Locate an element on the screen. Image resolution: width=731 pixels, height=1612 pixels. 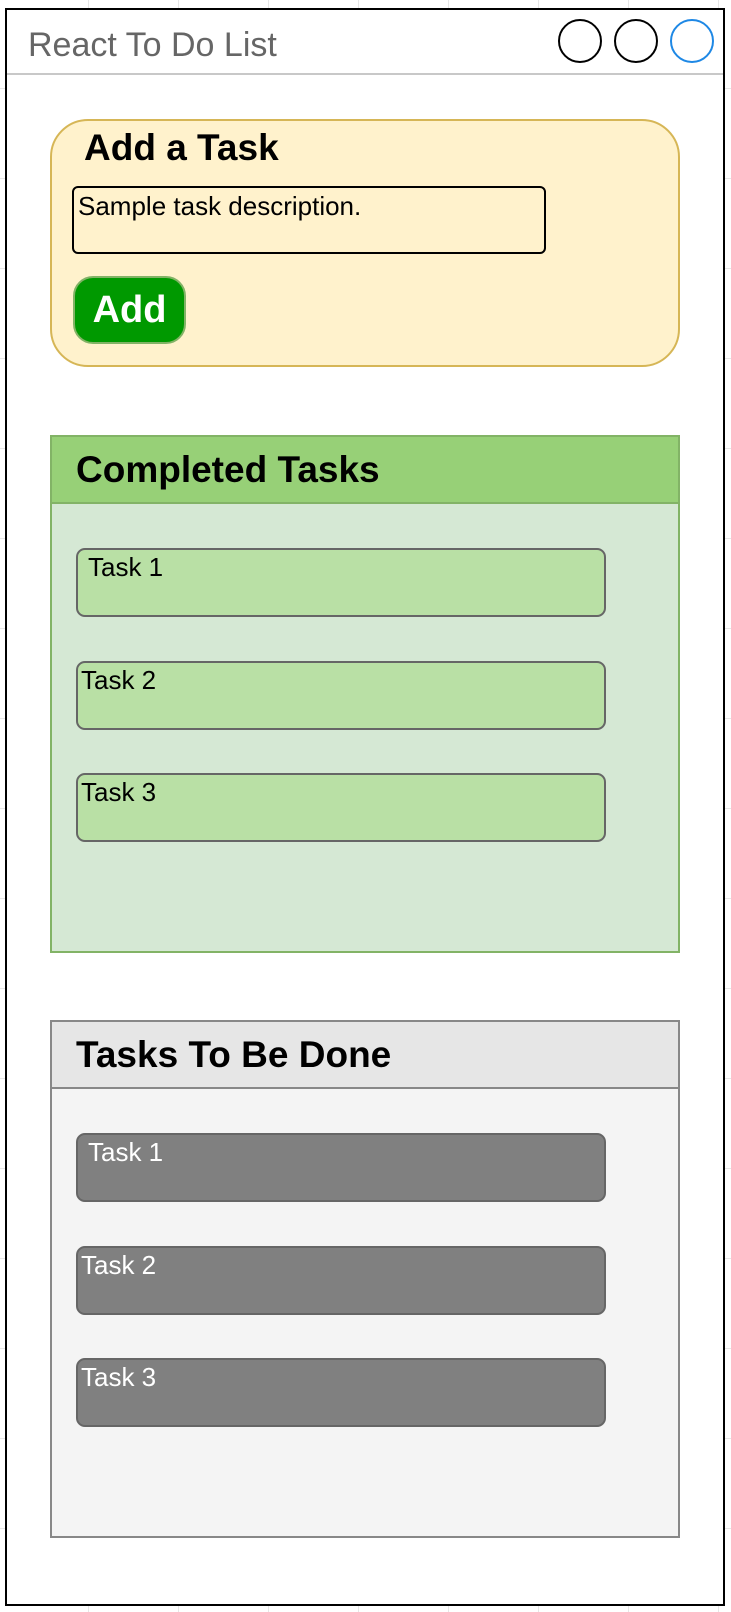
task-description-input: Sample task description. is located at coordinates (309, 220).